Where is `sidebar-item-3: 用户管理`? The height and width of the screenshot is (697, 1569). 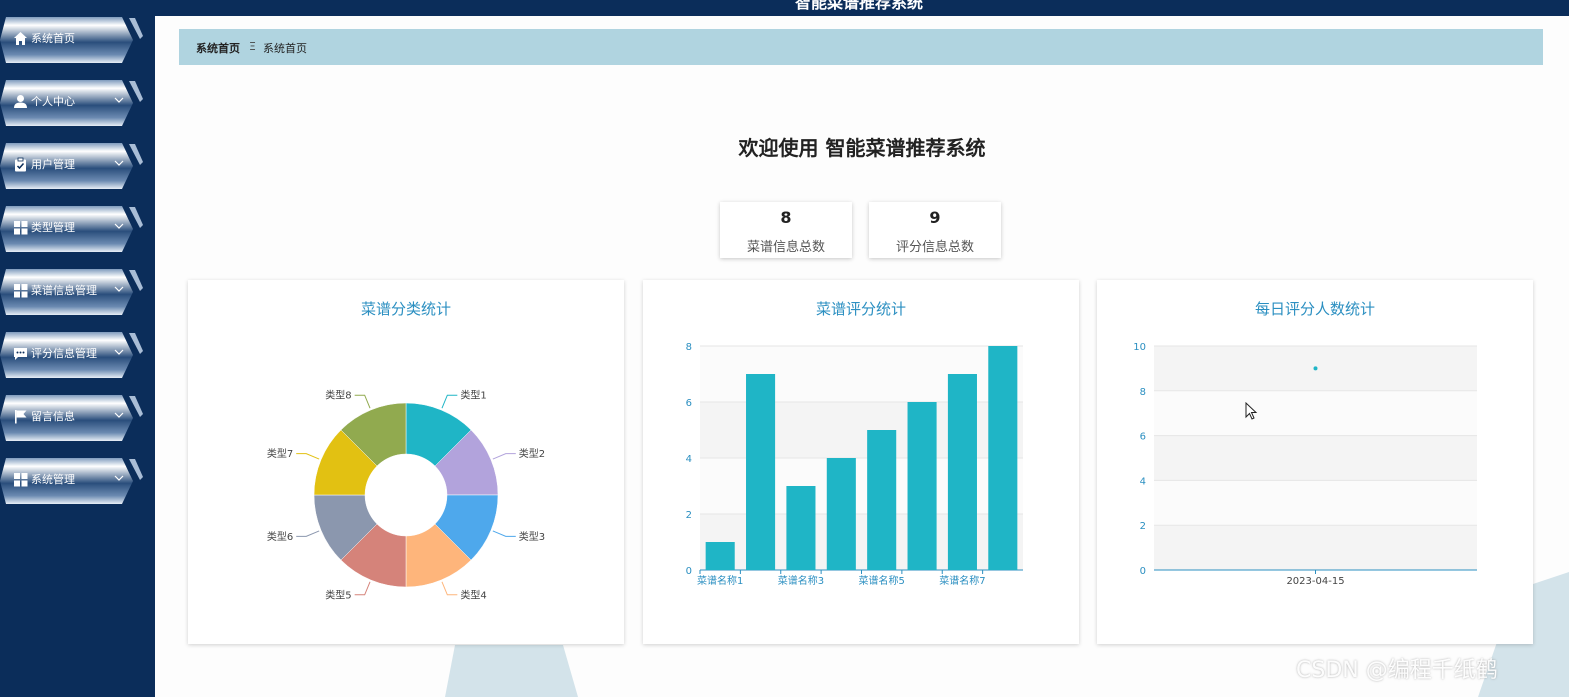
sidebar-item-3: 用户管理 is located at coordinates (71, 166).